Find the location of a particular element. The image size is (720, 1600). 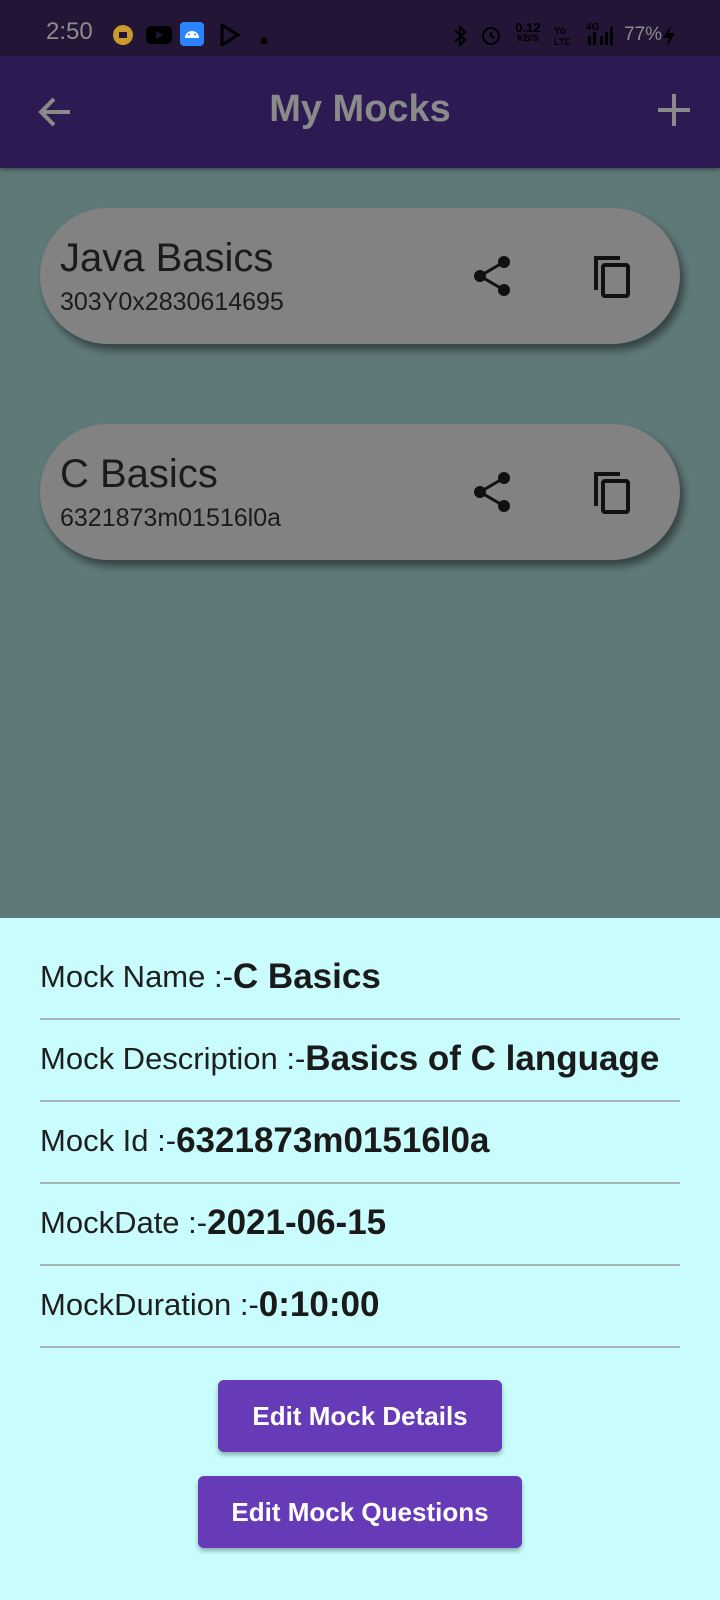

network-speed: 0.12 KB/S is located at coordinates (528, 32).